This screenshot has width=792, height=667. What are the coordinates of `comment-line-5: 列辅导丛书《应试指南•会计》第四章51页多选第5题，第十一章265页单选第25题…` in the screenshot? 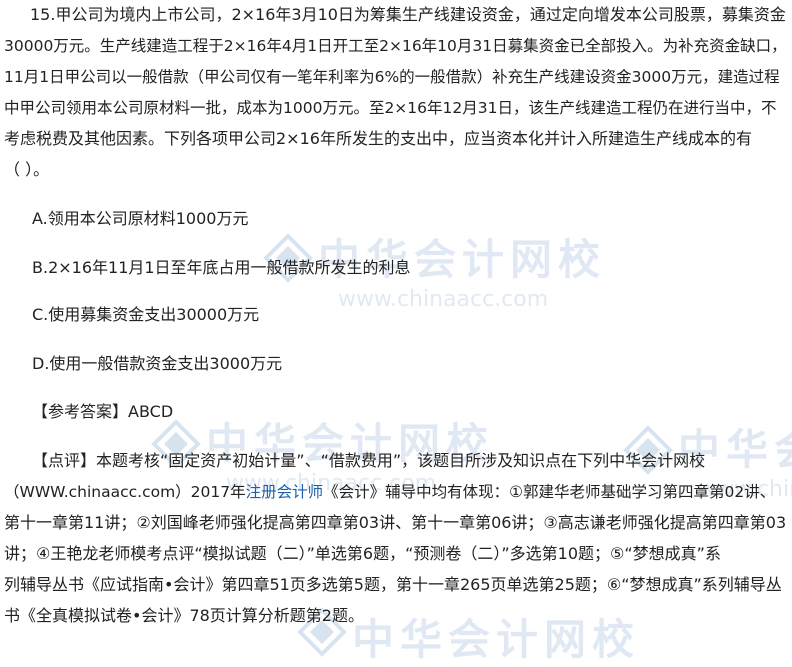 It's located at (393, 584).